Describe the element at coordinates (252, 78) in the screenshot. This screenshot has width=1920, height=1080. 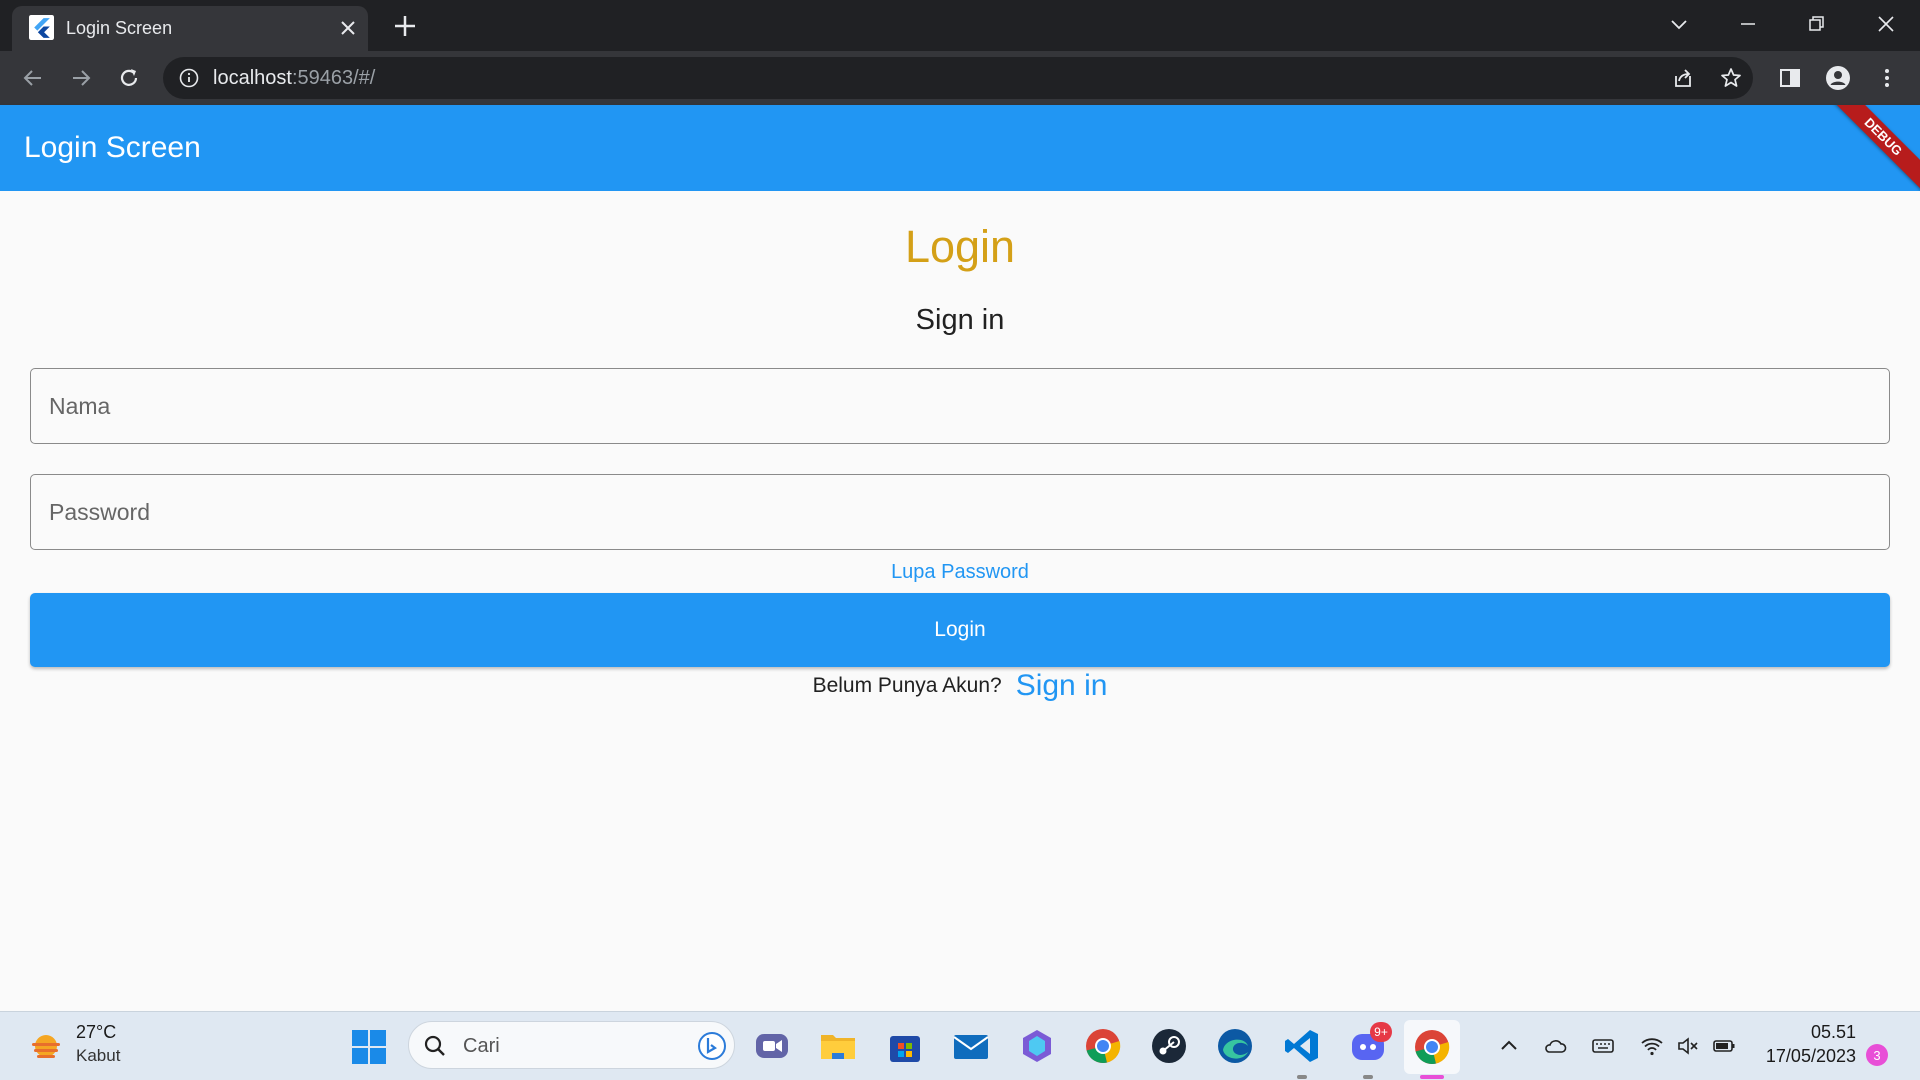
I see `url-host: localhost` at that location.